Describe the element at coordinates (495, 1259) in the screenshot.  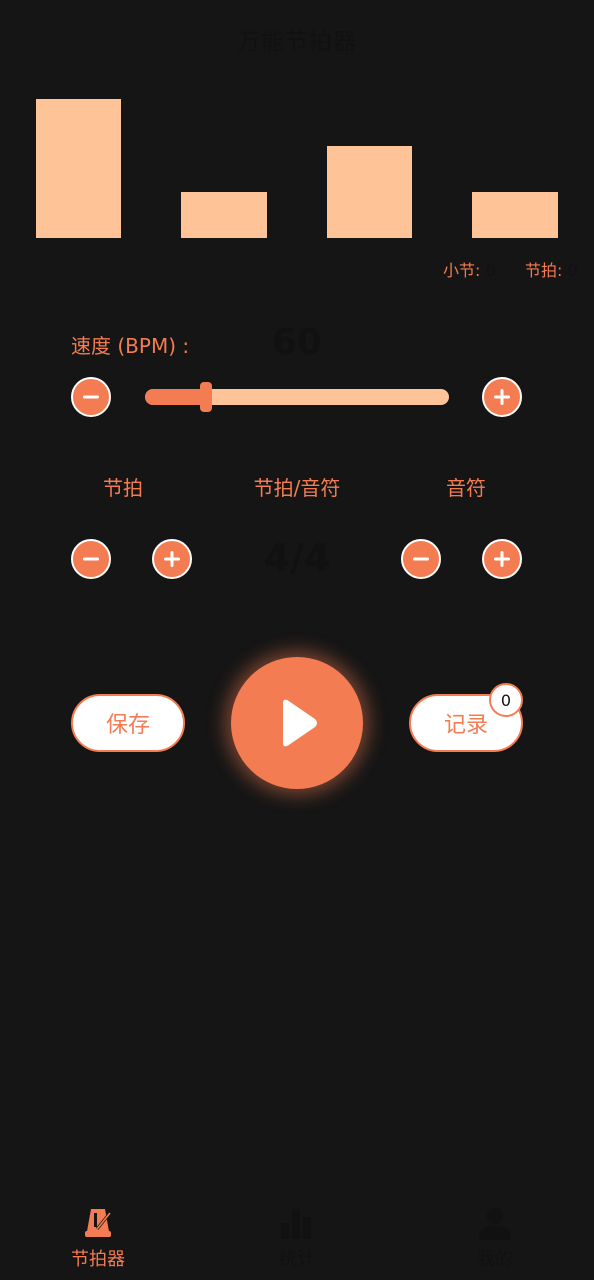
I see `tab-label-profile: 我的` at that location.